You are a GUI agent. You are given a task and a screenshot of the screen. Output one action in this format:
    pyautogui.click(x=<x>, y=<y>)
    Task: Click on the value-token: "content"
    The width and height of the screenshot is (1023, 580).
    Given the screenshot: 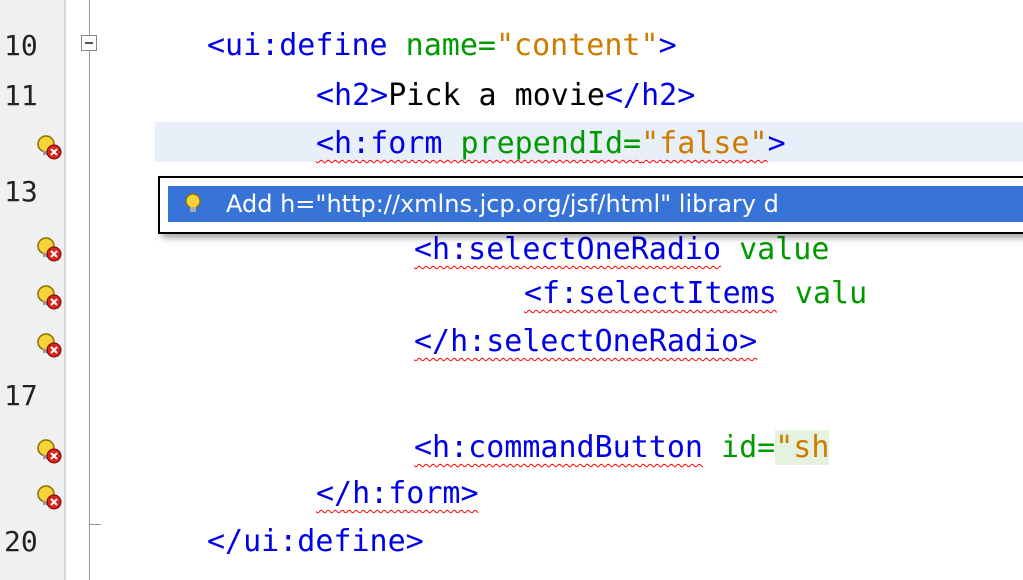 What is the action you would take?
    pyautogui.click(x=577, y=45)
    